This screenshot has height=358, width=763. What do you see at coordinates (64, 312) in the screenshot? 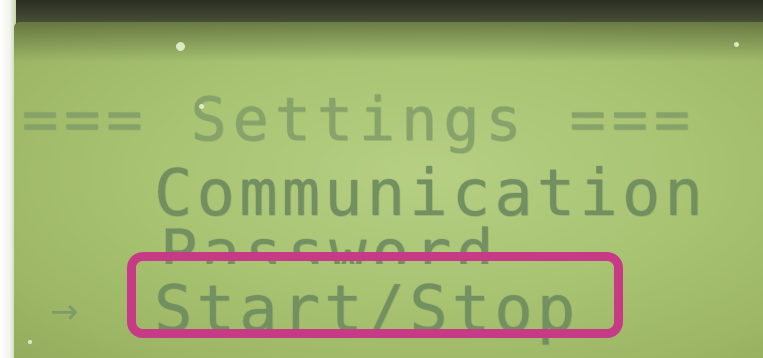
I see `right-arrow-icon: →` at bounding box center [64, 312].